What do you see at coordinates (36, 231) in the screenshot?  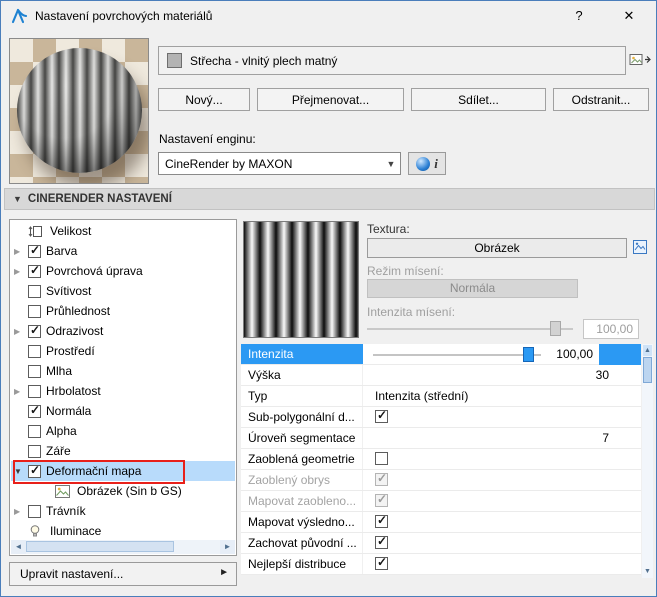 I see `size-icon` at bounding box center [36, 231].